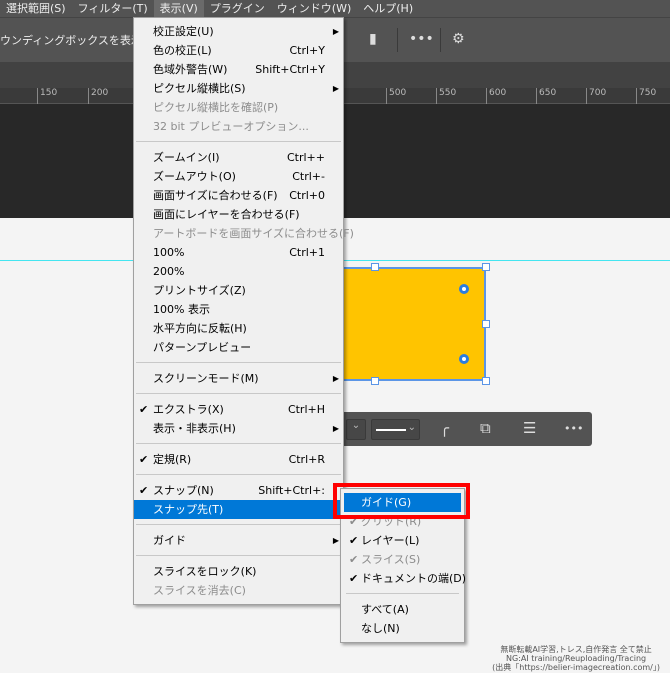 Image resolution: width=670 pixels, height=673 pixels. I want to click on menu-item-label: 色の校正(L), so click(182, 50).